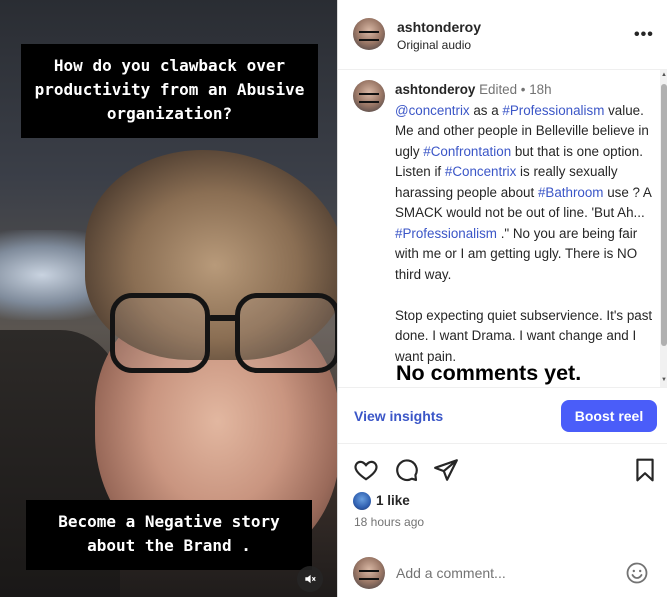  What do you see at coordinates (515, 89) in the screenshot?
I see `caption-meta: Edited • 18h` at bounding box center [515, 89].